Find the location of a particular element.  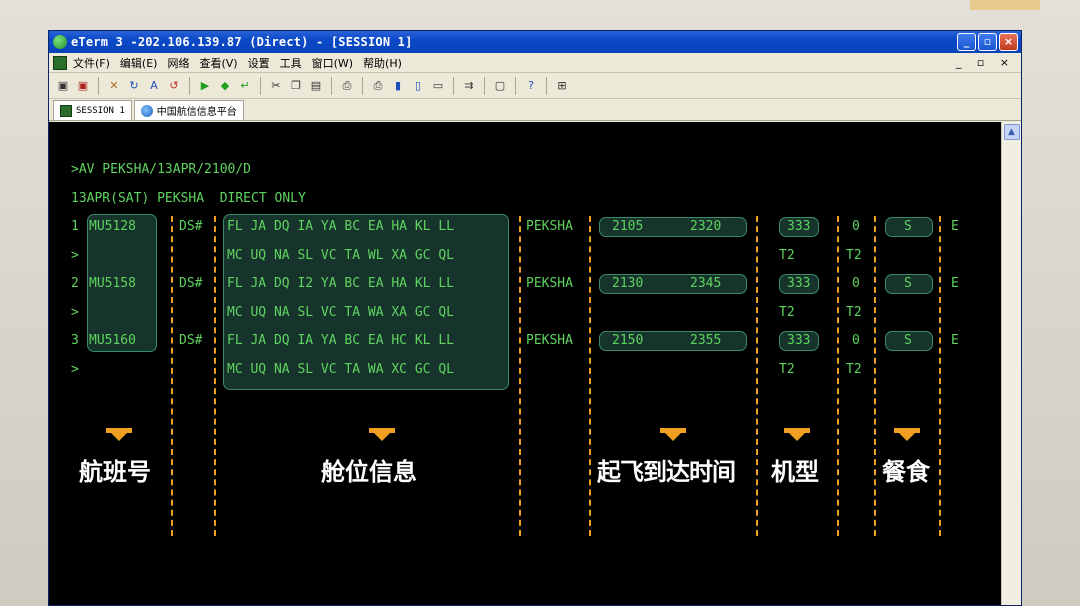

connect-icon: ▣ is located at coordinates (63, 86).